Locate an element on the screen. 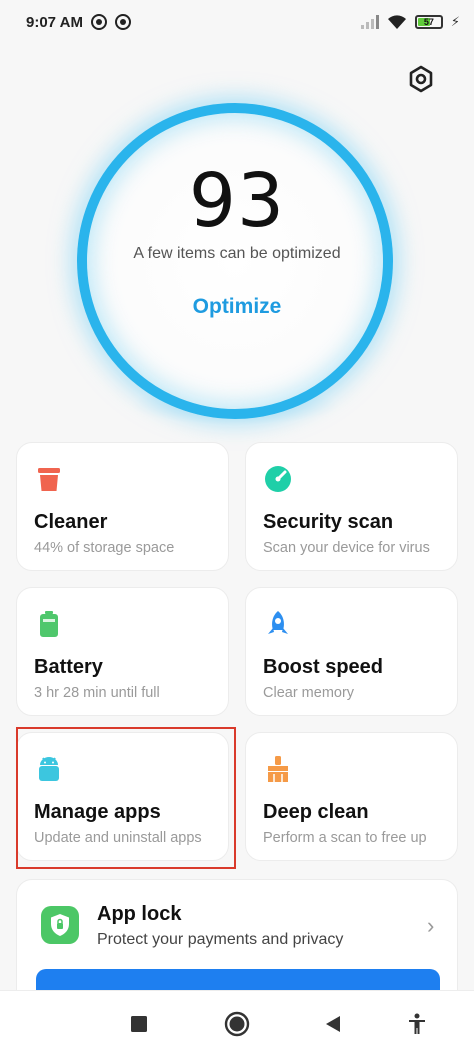 The width and height of the screenshot is (474, 1053). back-icon is located at coordinates (333, 1024).